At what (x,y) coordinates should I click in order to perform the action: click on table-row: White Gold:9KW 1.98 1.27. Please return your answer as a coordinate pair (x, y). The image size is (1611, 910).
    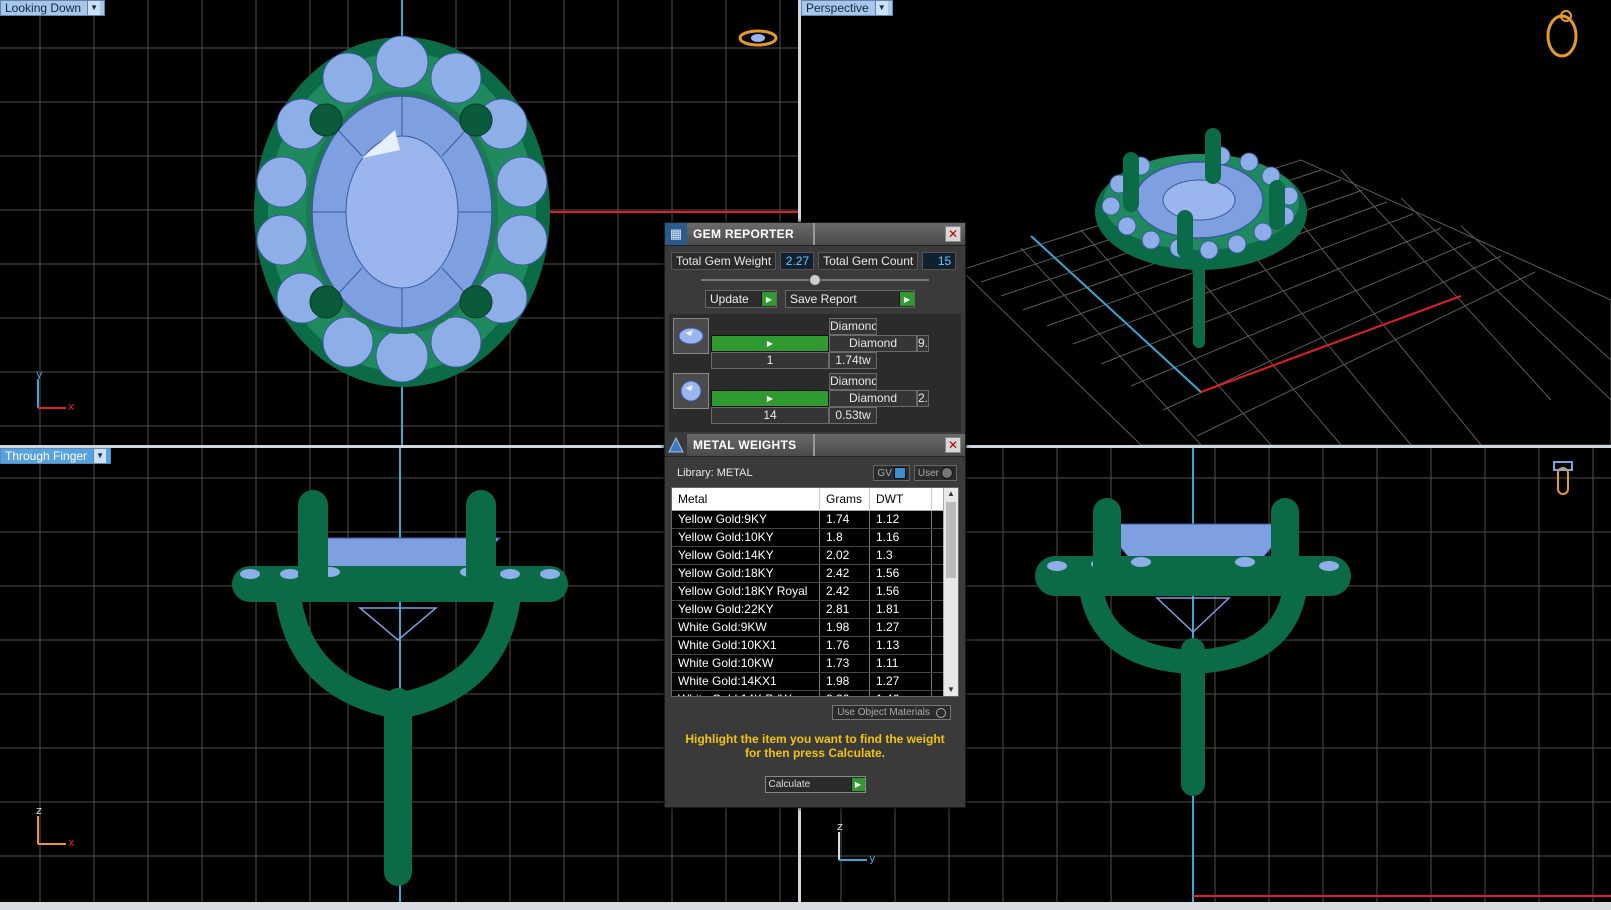
    Looking at the image, I should click on (815, 628).